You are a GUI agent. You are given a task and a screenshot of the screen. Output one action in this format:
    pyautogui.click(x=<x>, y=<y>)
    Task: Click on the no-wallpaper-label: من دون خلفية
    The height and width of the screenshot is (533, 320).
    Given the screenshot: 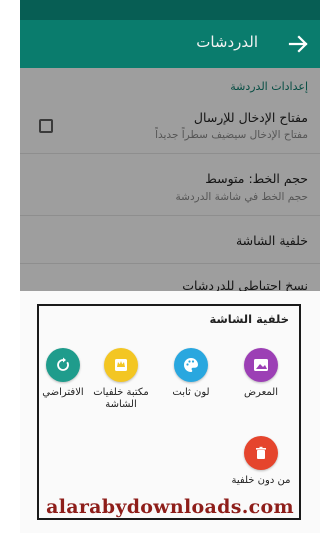 What is the action you would take?
    pyautogui.click(x=261, y=480)
    